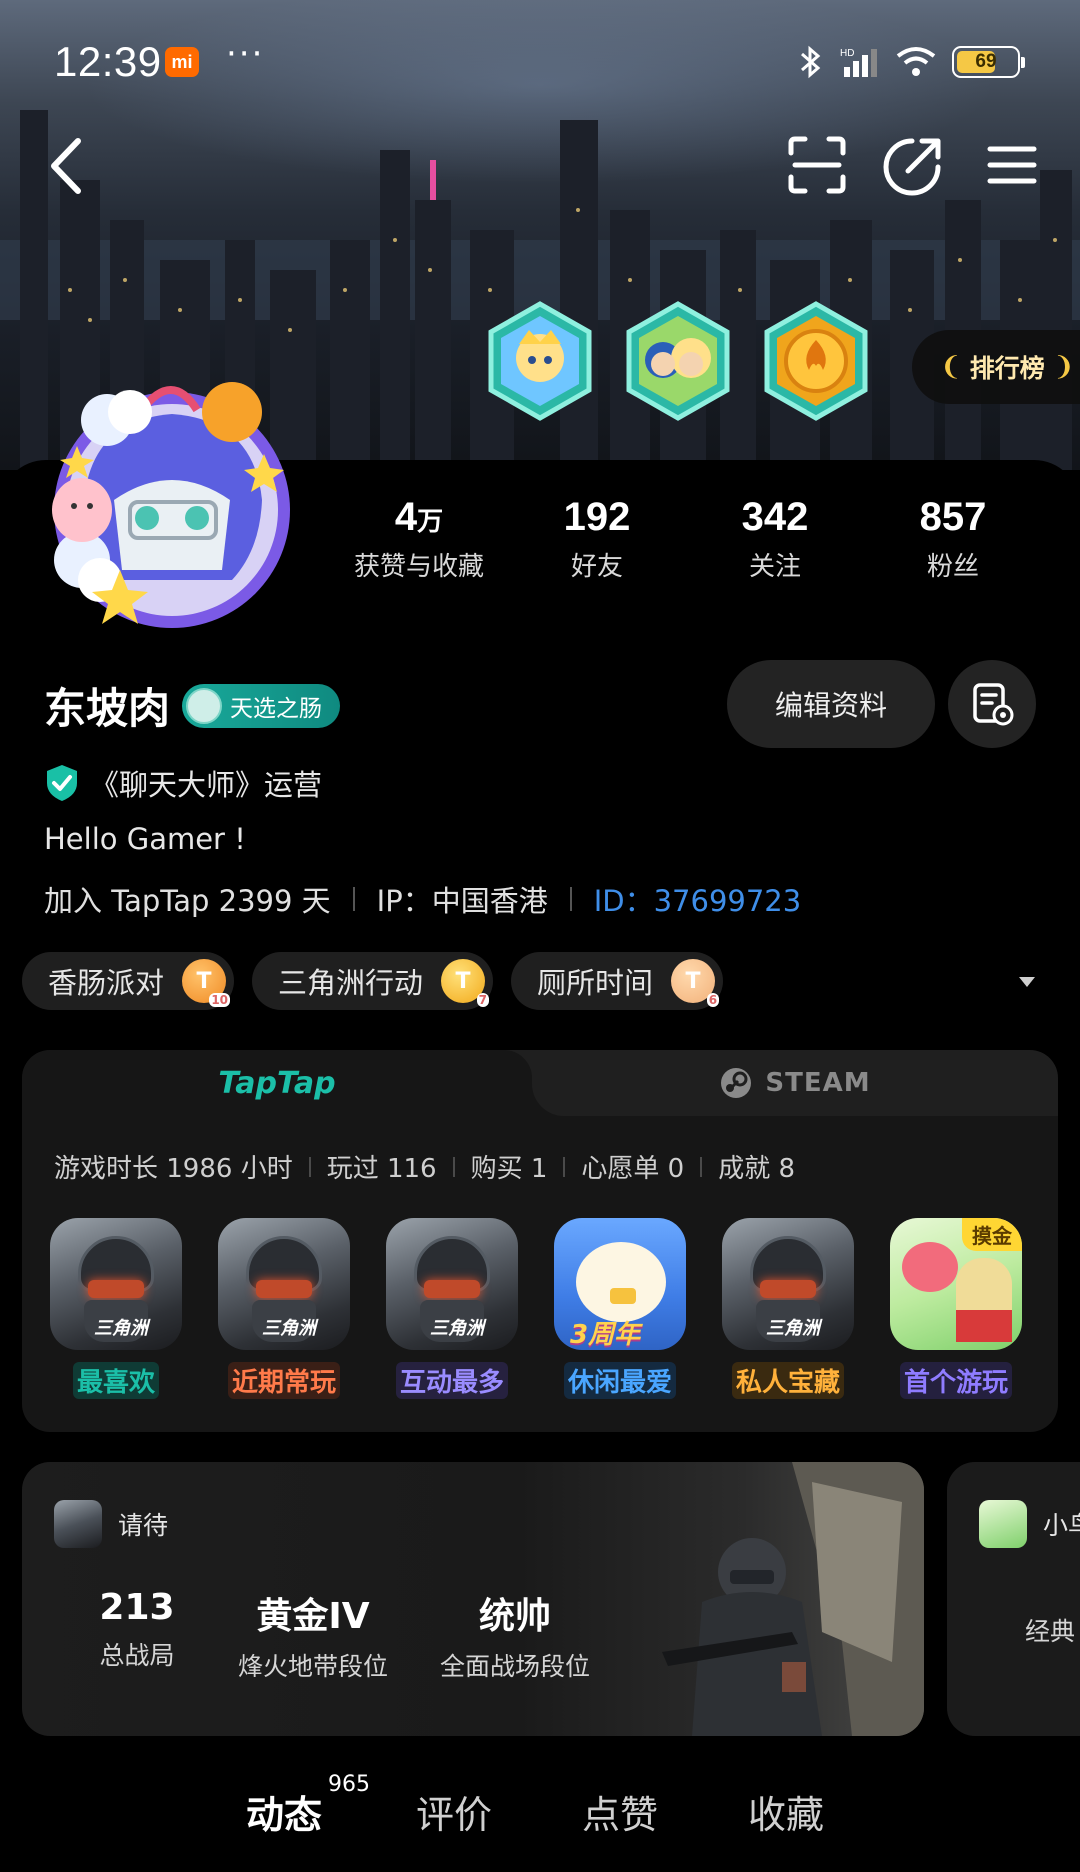 This screenshot has width=1080, height=1872. Describe the element at coordinates (351, 983) in the screenshot. I see `game-tag-label: 三角洲行动` at that location.